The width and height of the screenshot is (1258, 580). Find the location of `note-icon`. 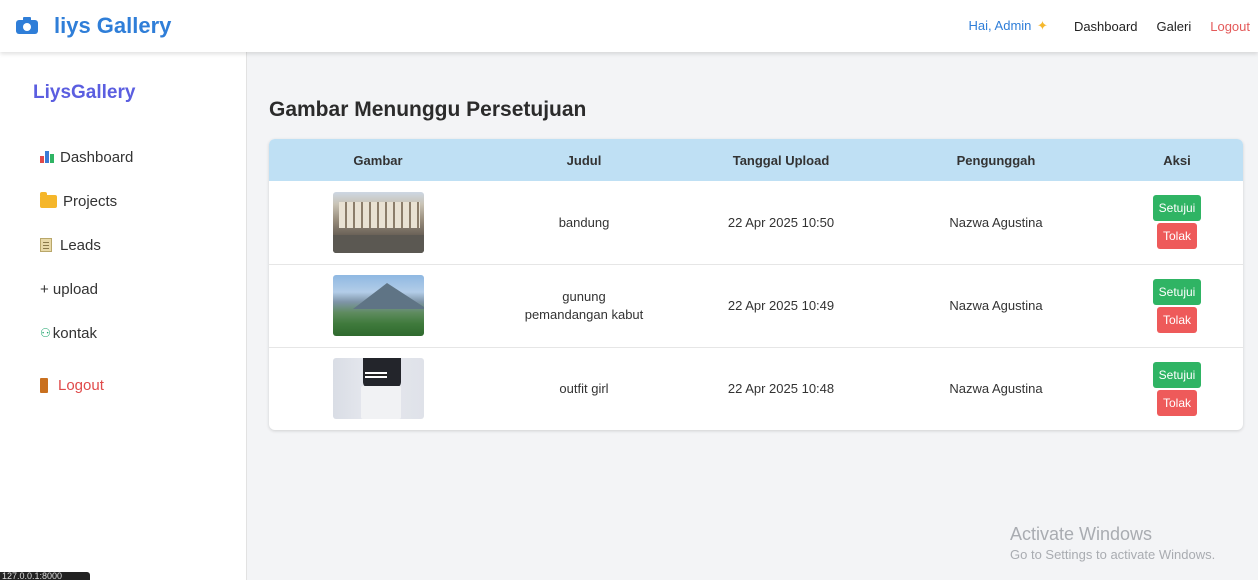

note-icon is located at coordinates (46, 245).